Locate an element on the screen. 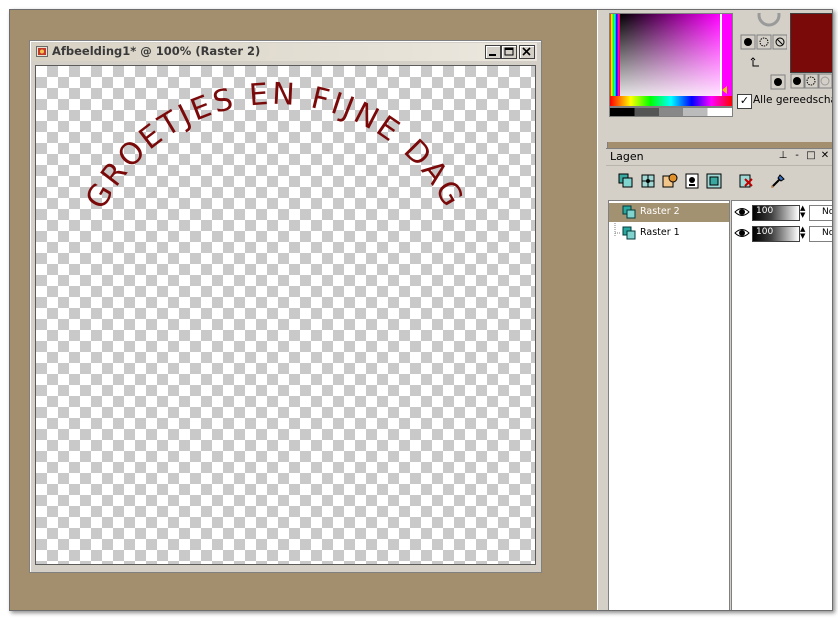  grayscale-swatches is located at coordinates (671, 112).